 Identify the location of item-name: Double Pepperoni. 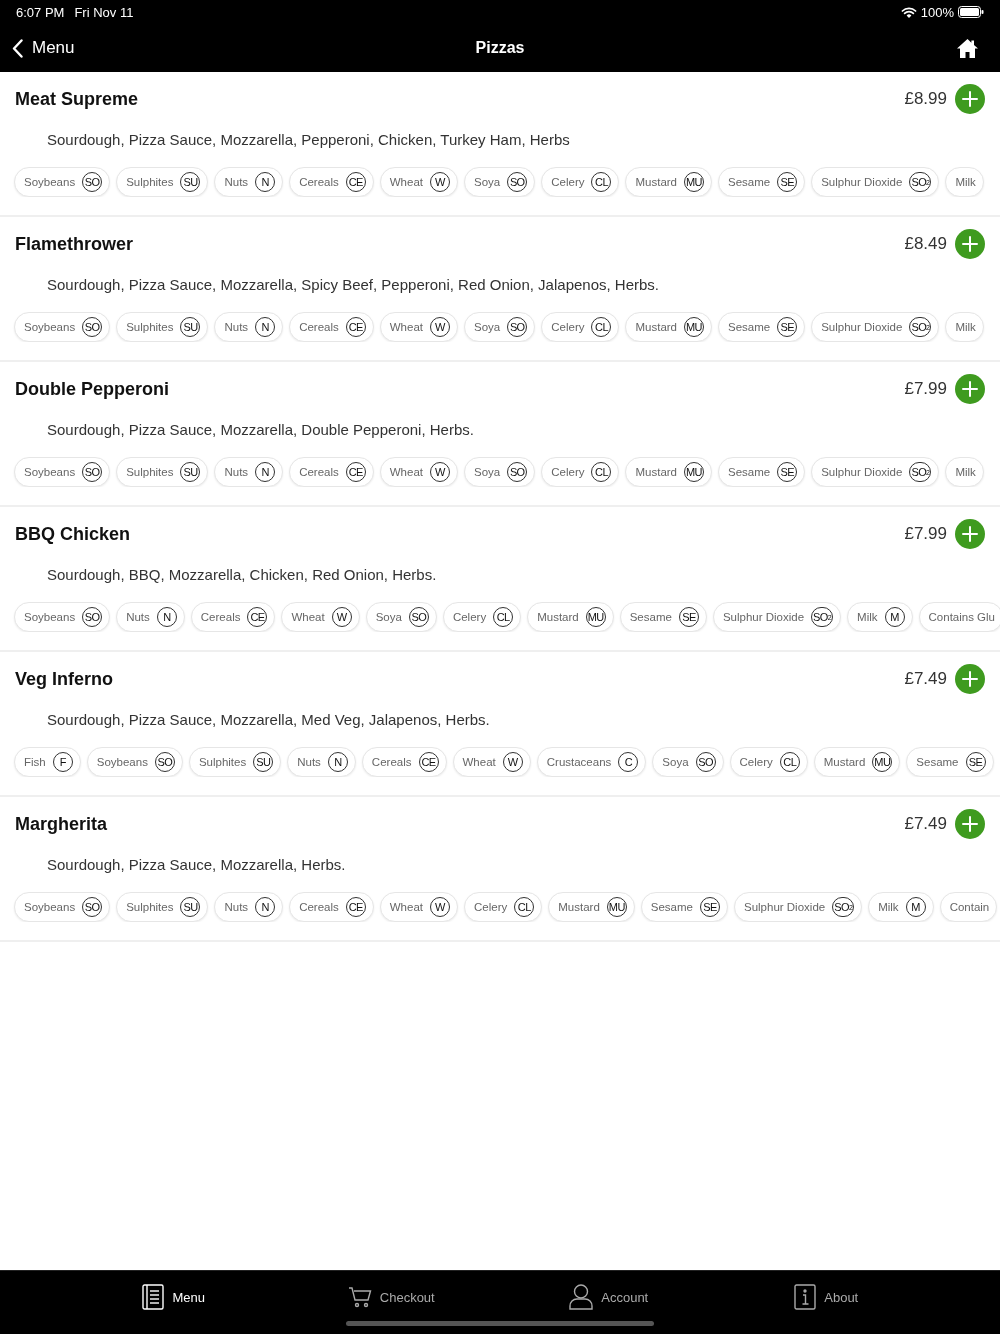
(92, 389).